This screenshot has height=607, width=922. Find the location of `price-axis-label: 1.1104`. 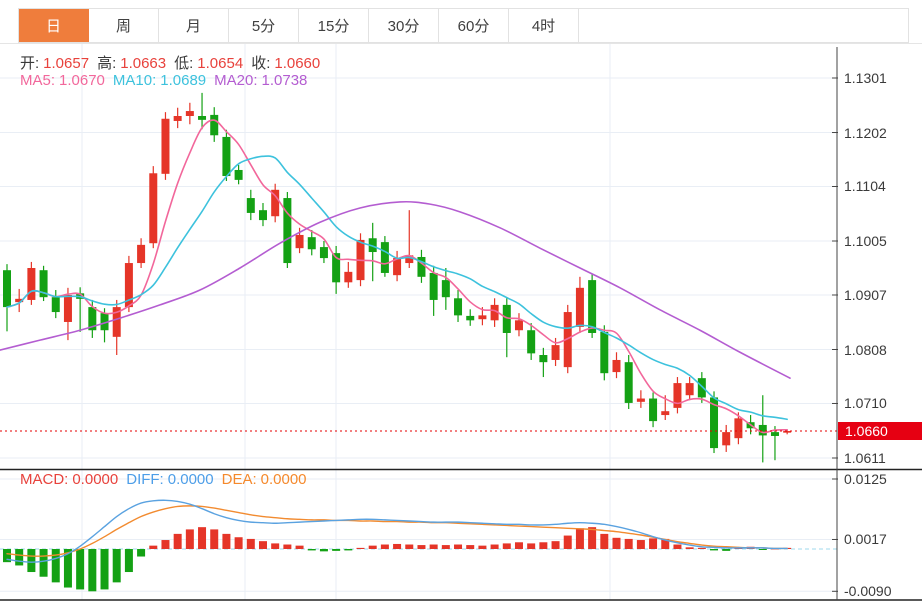

price-axis-label: 1.1104 is located at coordinates (865, 186).